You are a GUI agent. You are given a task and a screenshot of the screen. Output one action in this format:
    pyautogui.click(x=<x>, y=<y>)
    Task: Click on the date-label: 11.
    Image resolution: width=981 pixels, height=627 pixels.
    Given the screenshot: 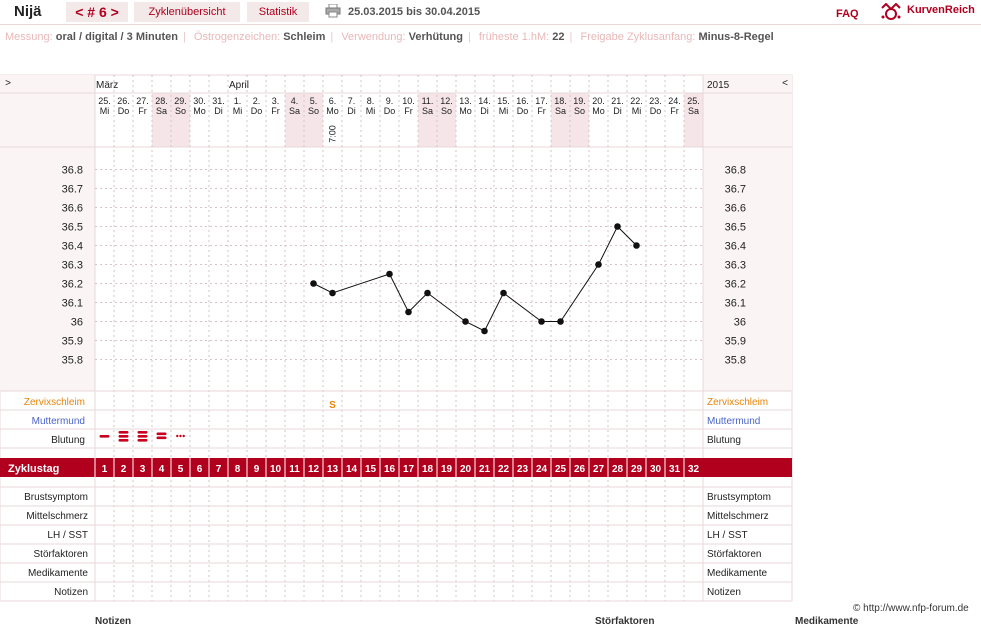 What is the action you would take?
    pyautogui.click(x=428, y=101)
    